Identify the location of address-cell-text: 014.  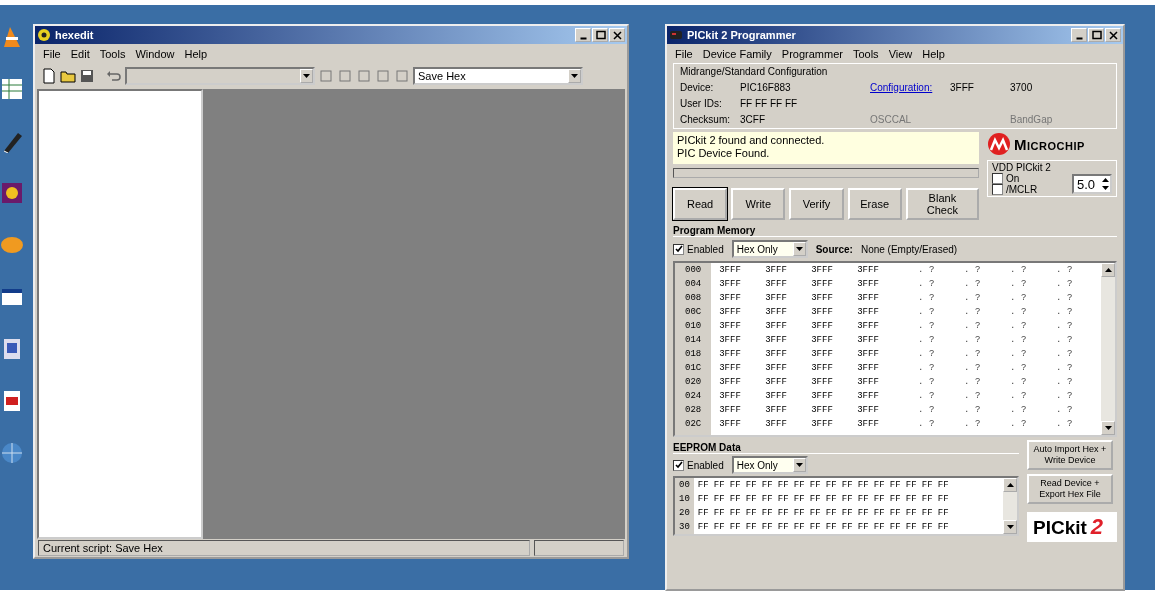
(693, 340).